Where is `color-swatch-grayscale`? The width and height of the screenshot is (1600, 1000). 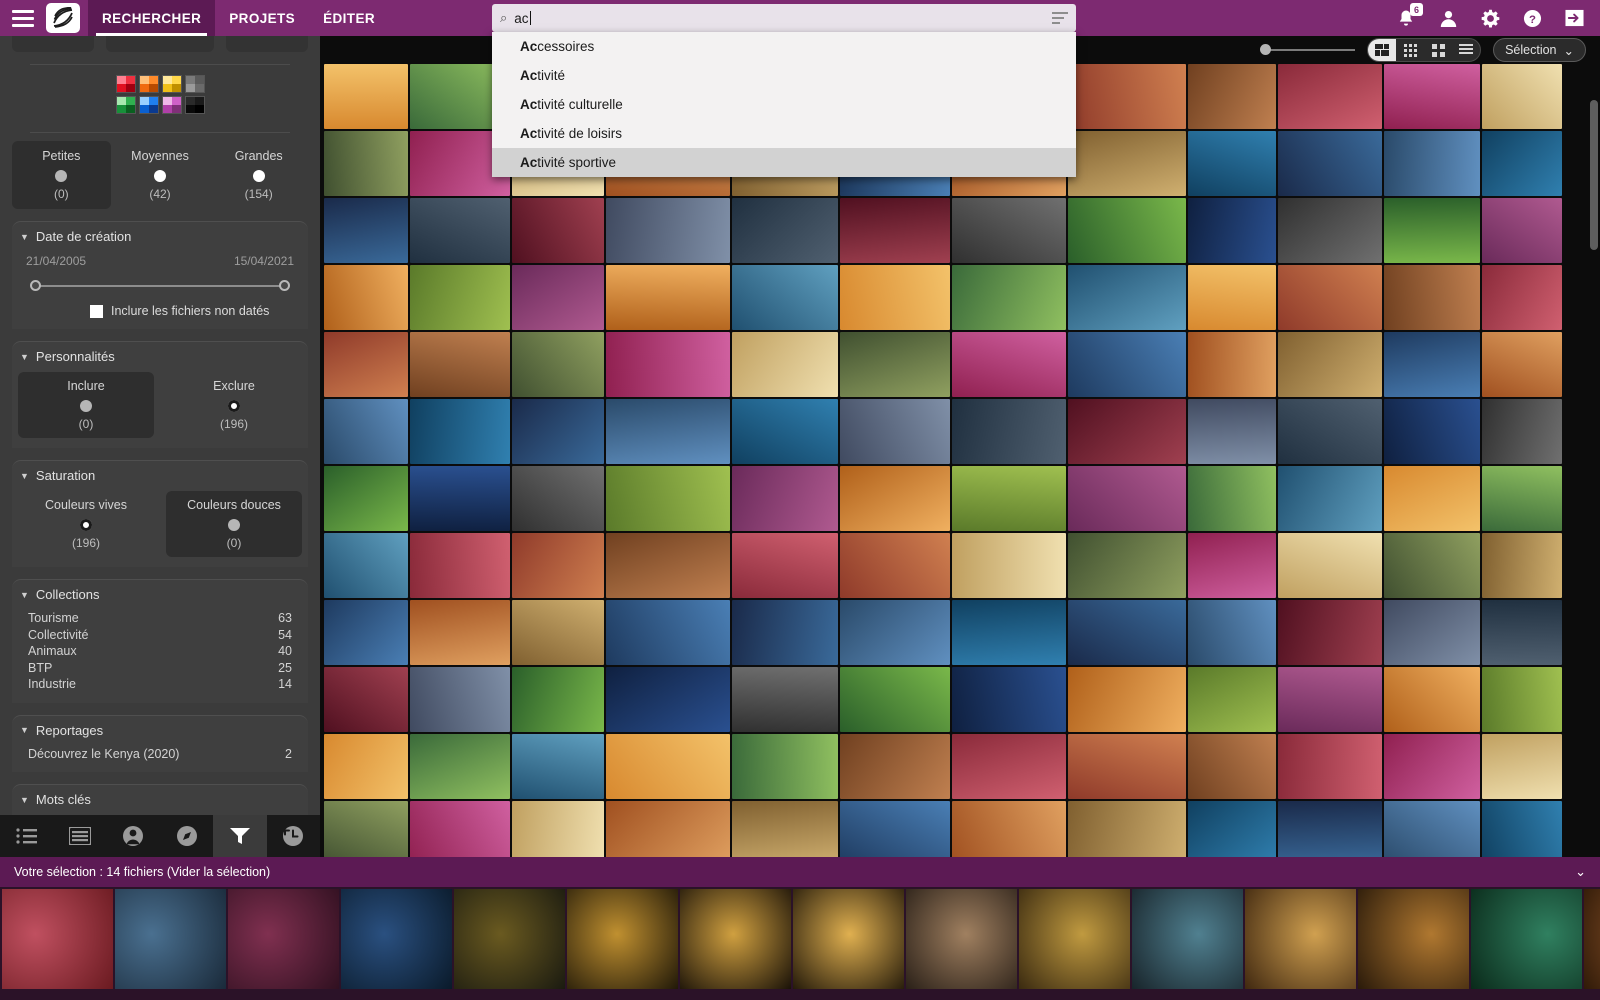
color-swatch-grayscale is located at coordinates (194, 84).